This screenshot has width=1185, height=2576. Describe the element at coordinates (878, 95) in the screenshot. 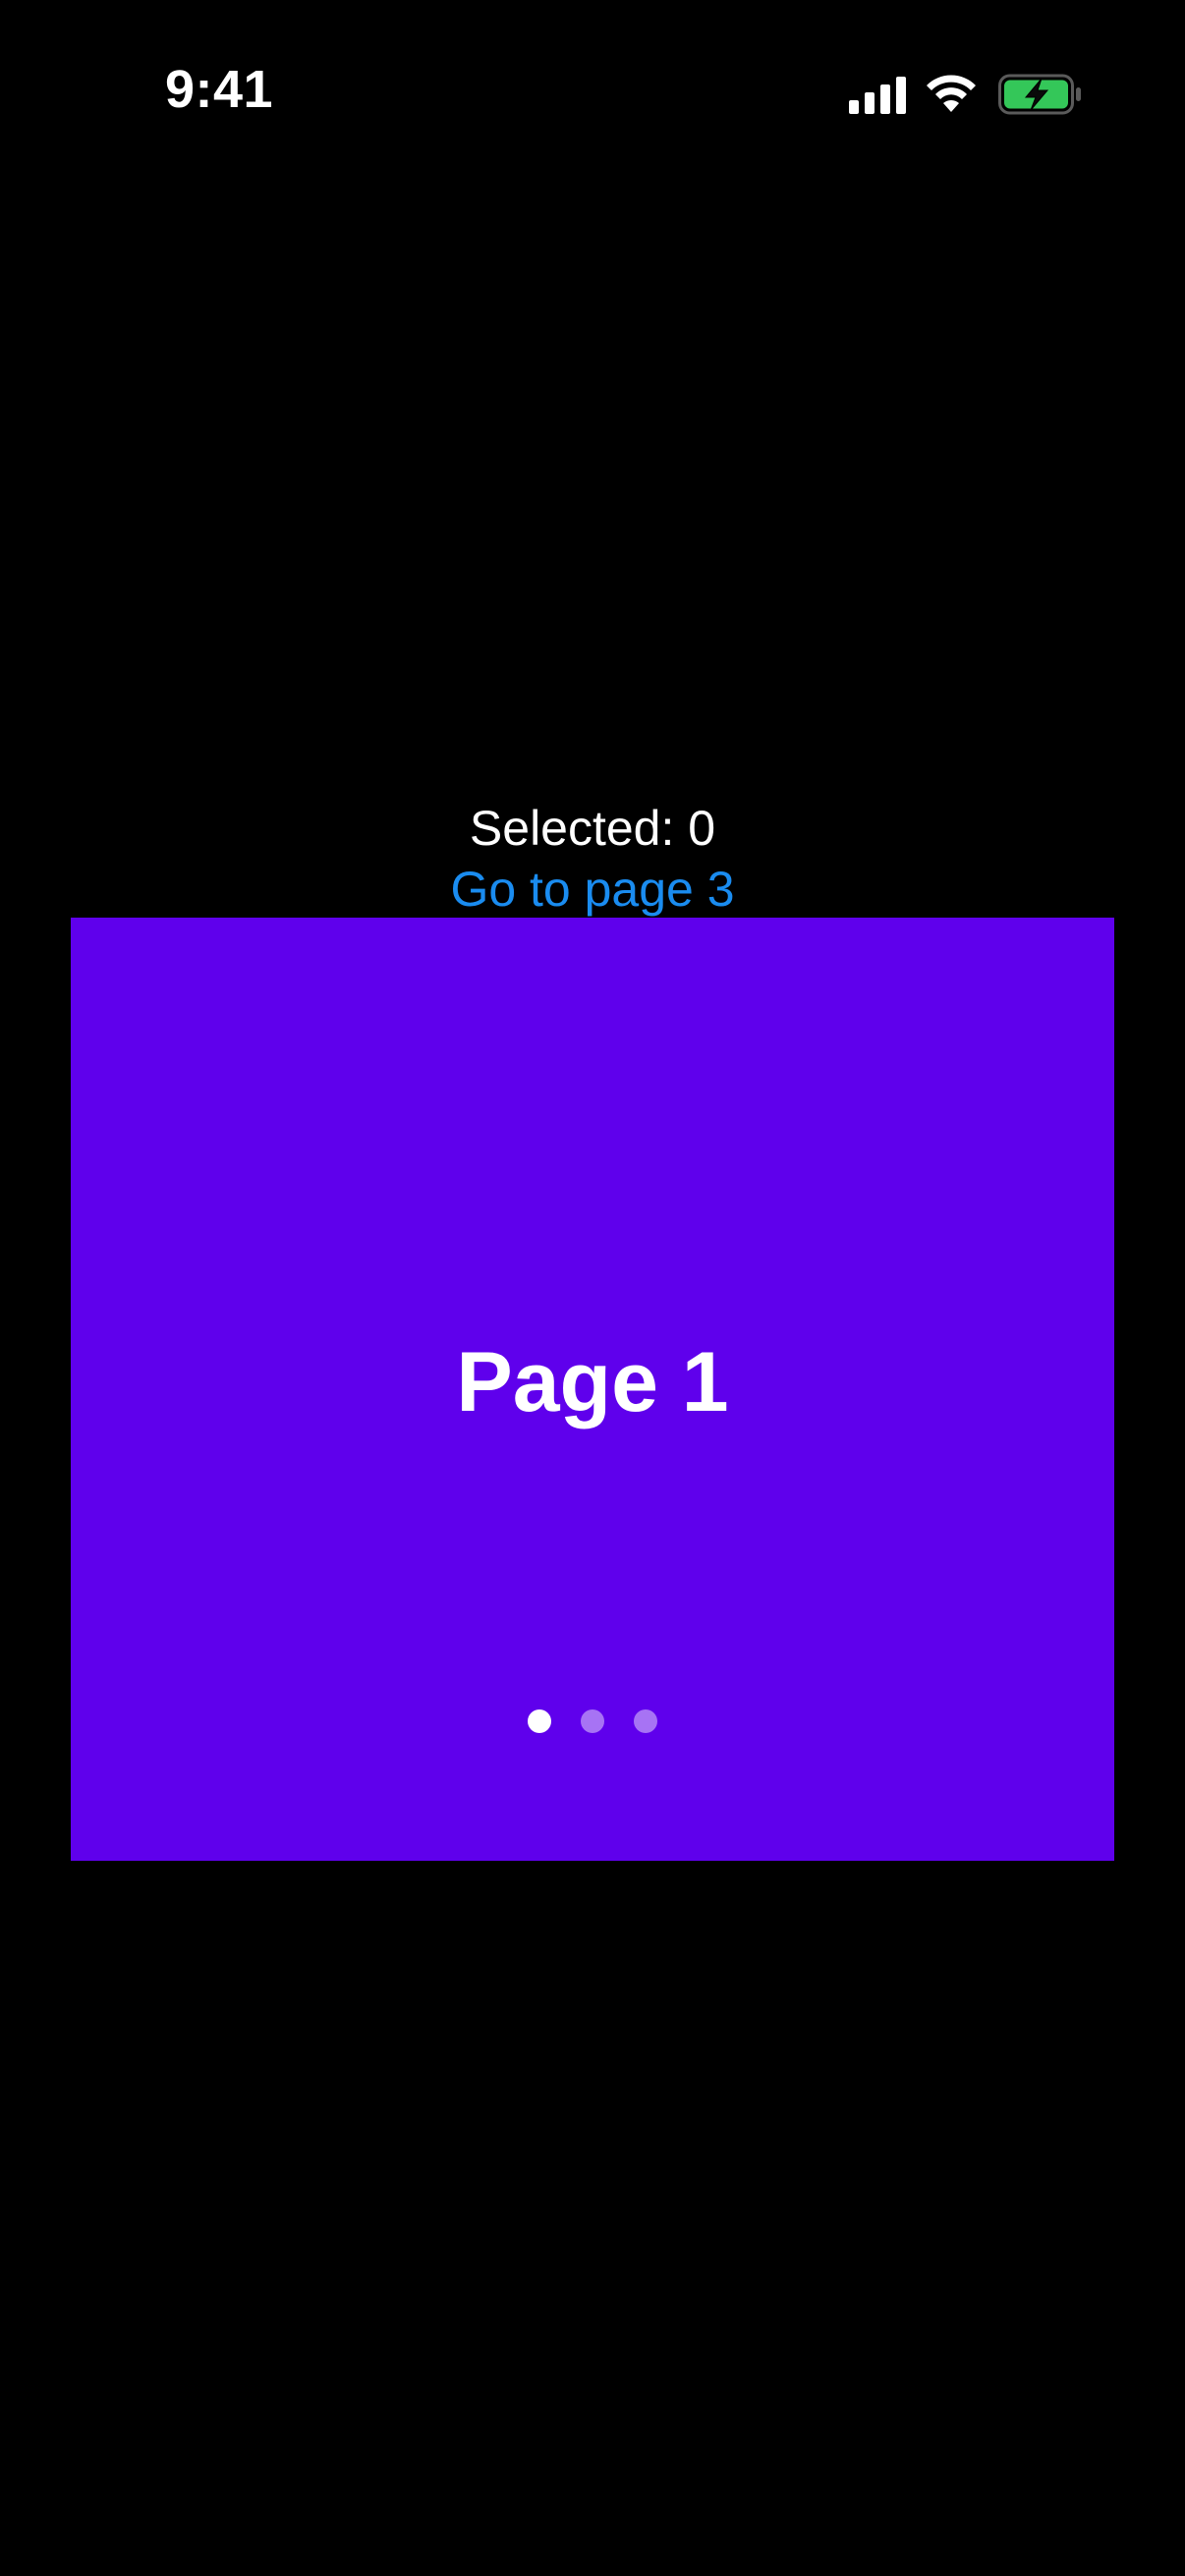

I see `cellular-signal-icon` at that location.